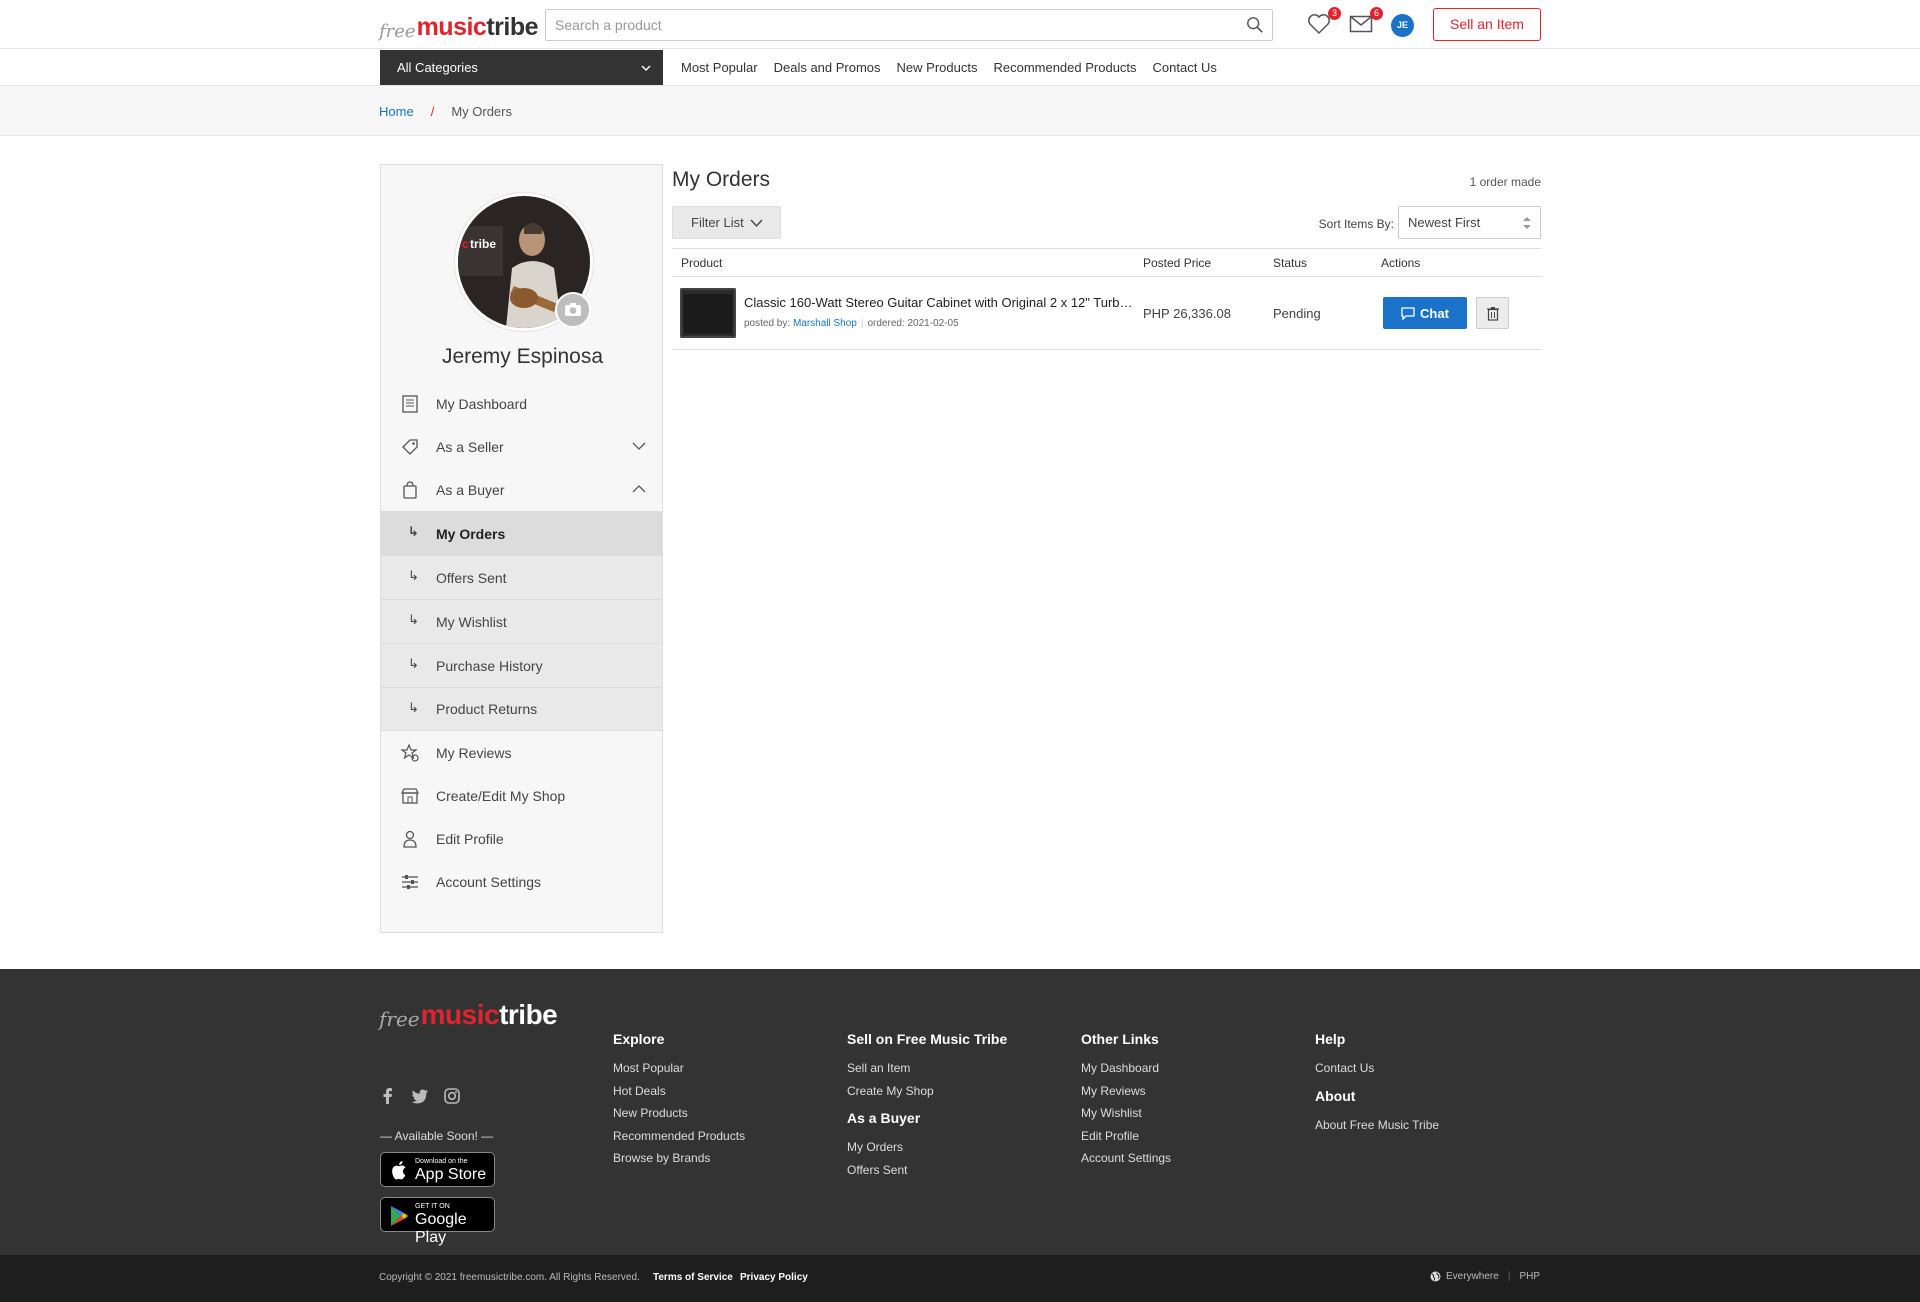  I want to click on footer-link: New Products, so click(679, 1113).